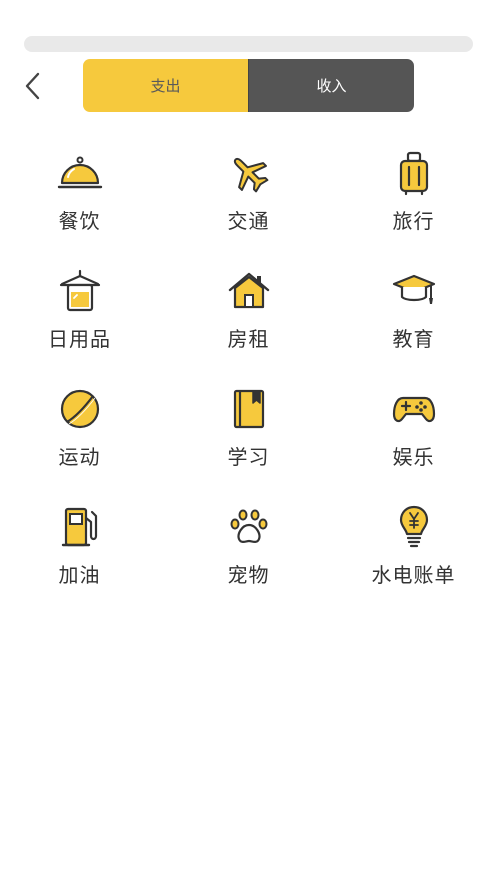  Describe the element at coordinates (248, 44) in the screenshot. I see `top-strip` at that location.